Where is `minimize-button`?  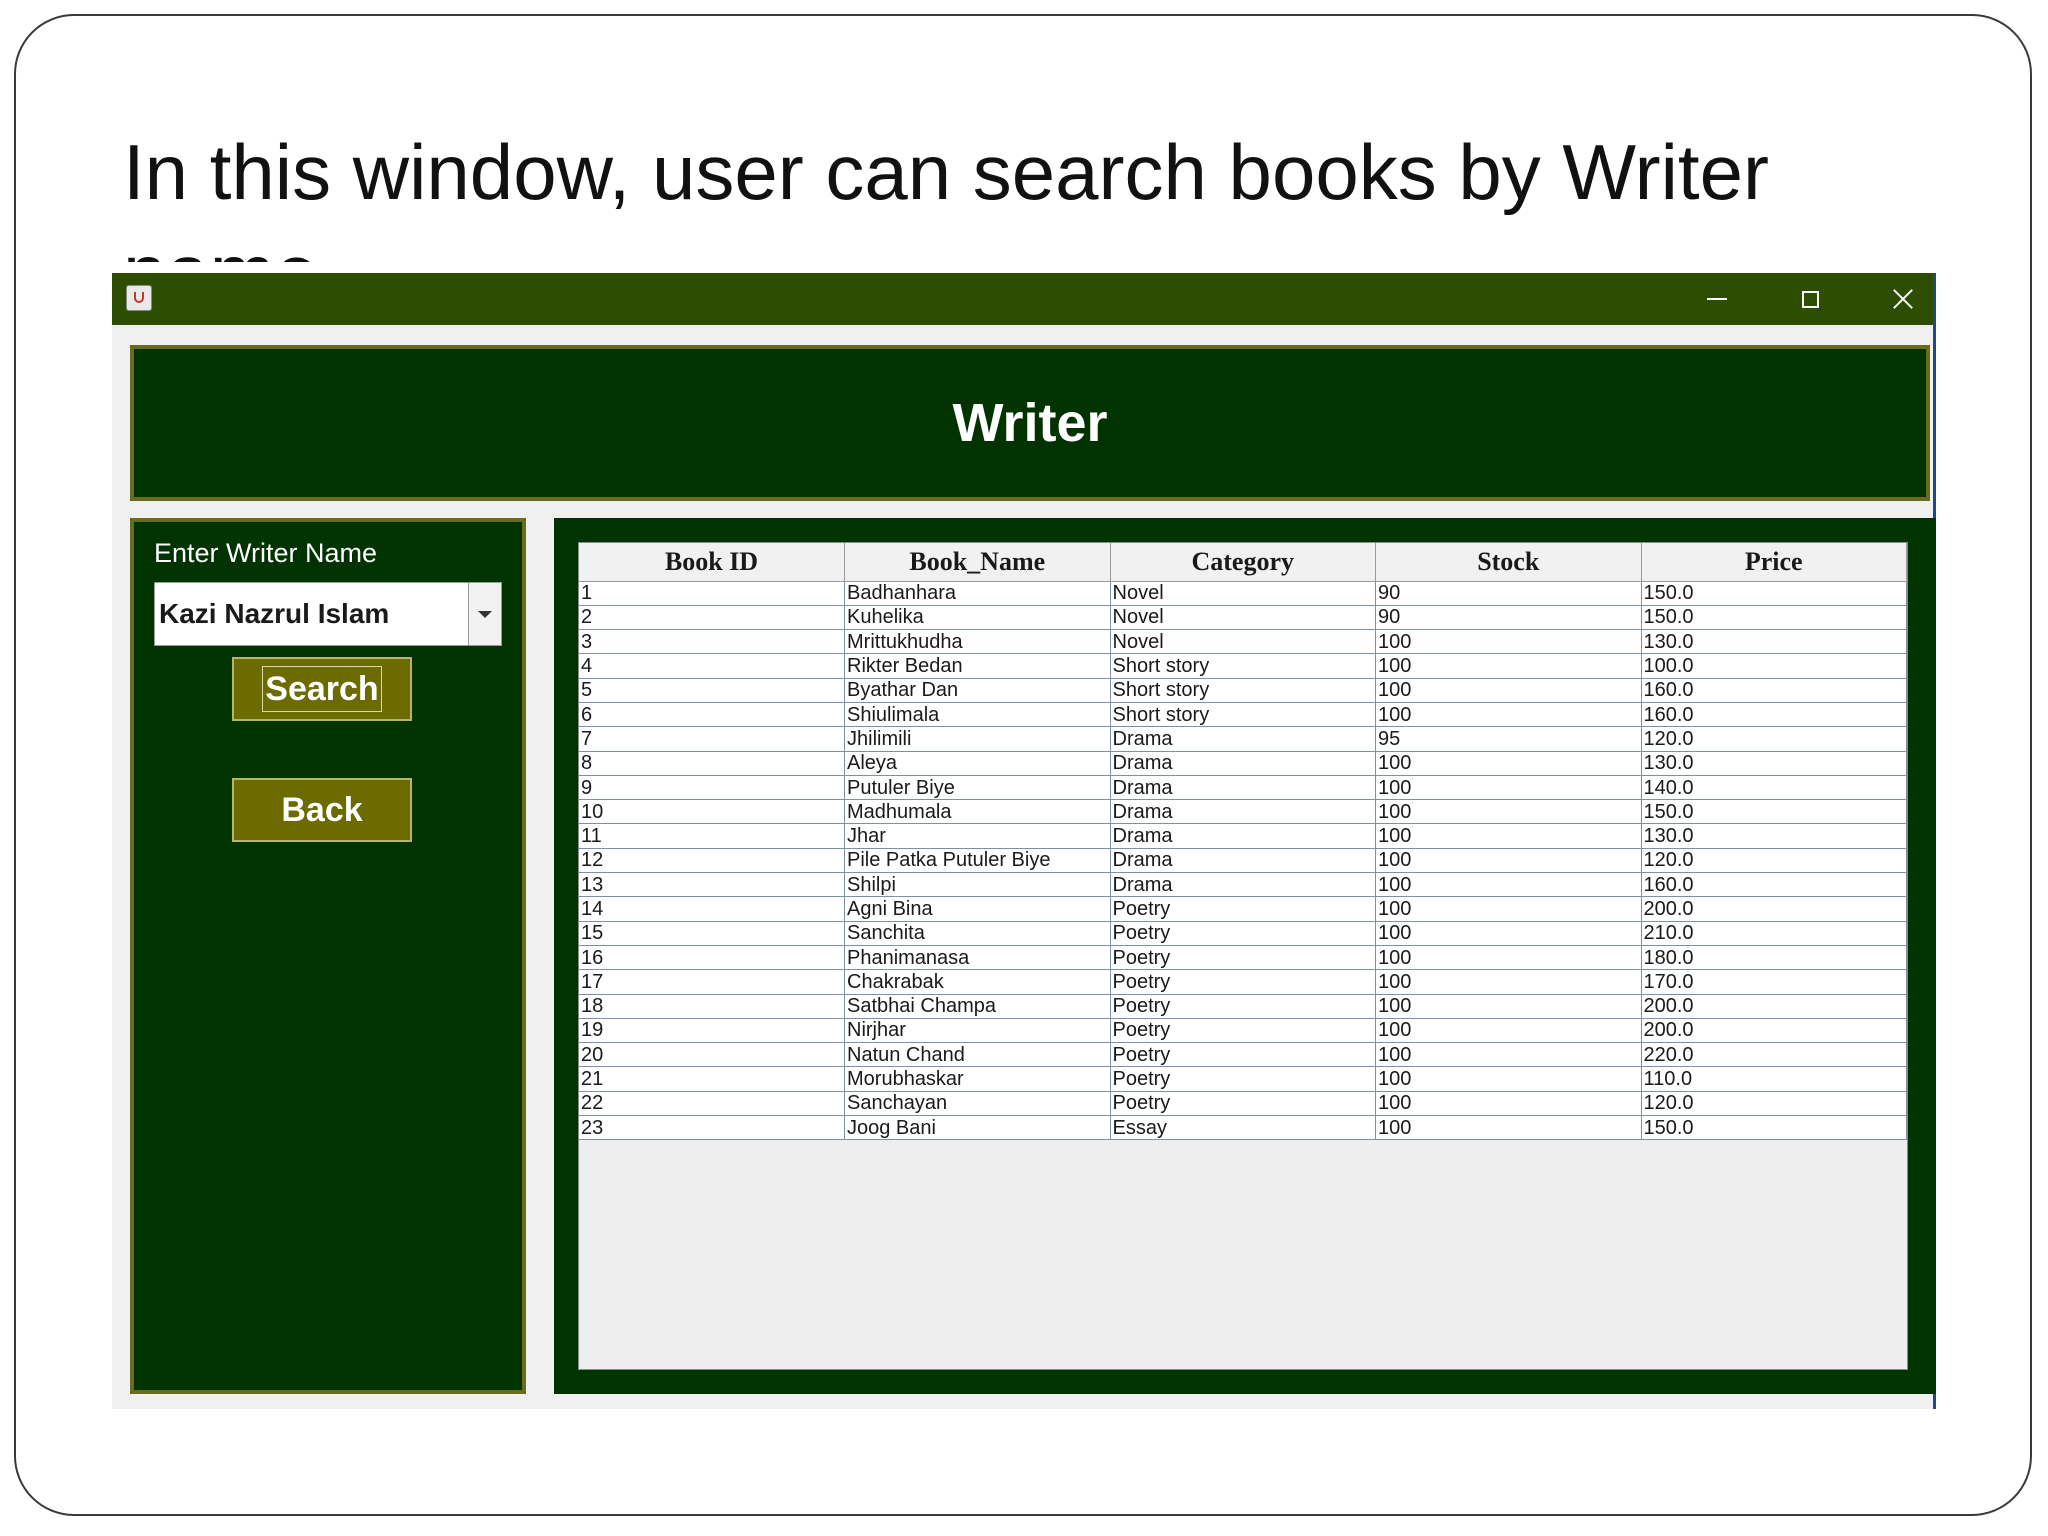 minimize-button is located at coordinates (1717, 299).